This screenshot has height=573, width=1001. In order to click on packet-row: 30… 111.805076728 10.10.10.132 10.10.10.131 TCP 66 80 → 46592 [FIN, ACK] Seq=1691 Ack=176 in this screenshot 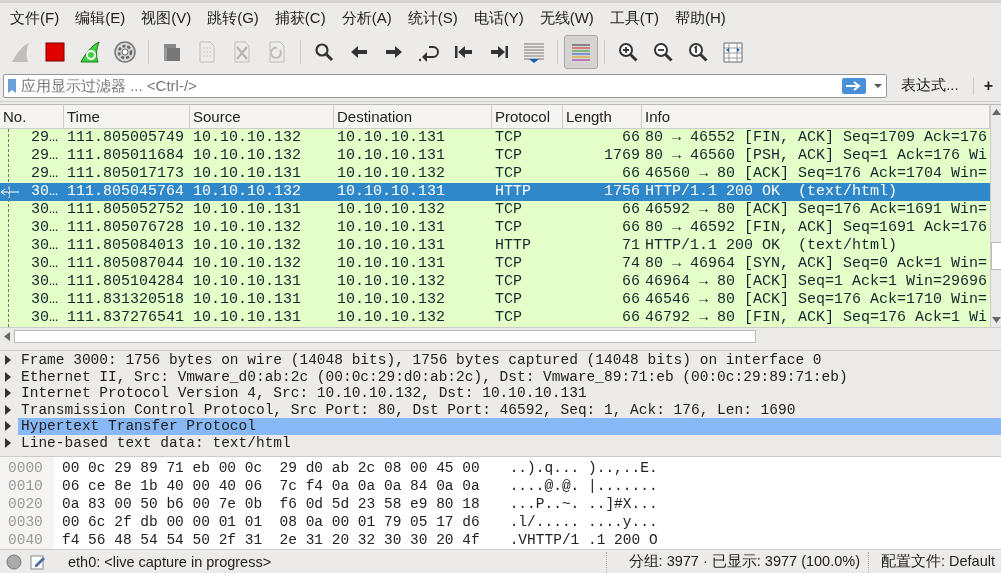, I will do `click(495, 228)`.